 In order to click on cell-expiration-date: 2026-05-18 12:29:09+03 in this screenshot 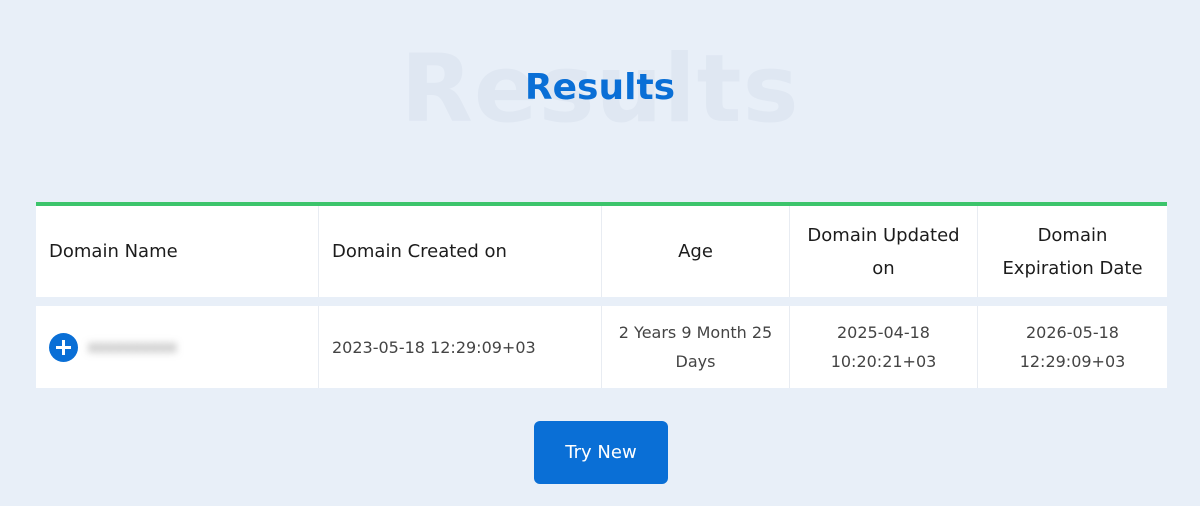, I will do `click(1072, 347)`.